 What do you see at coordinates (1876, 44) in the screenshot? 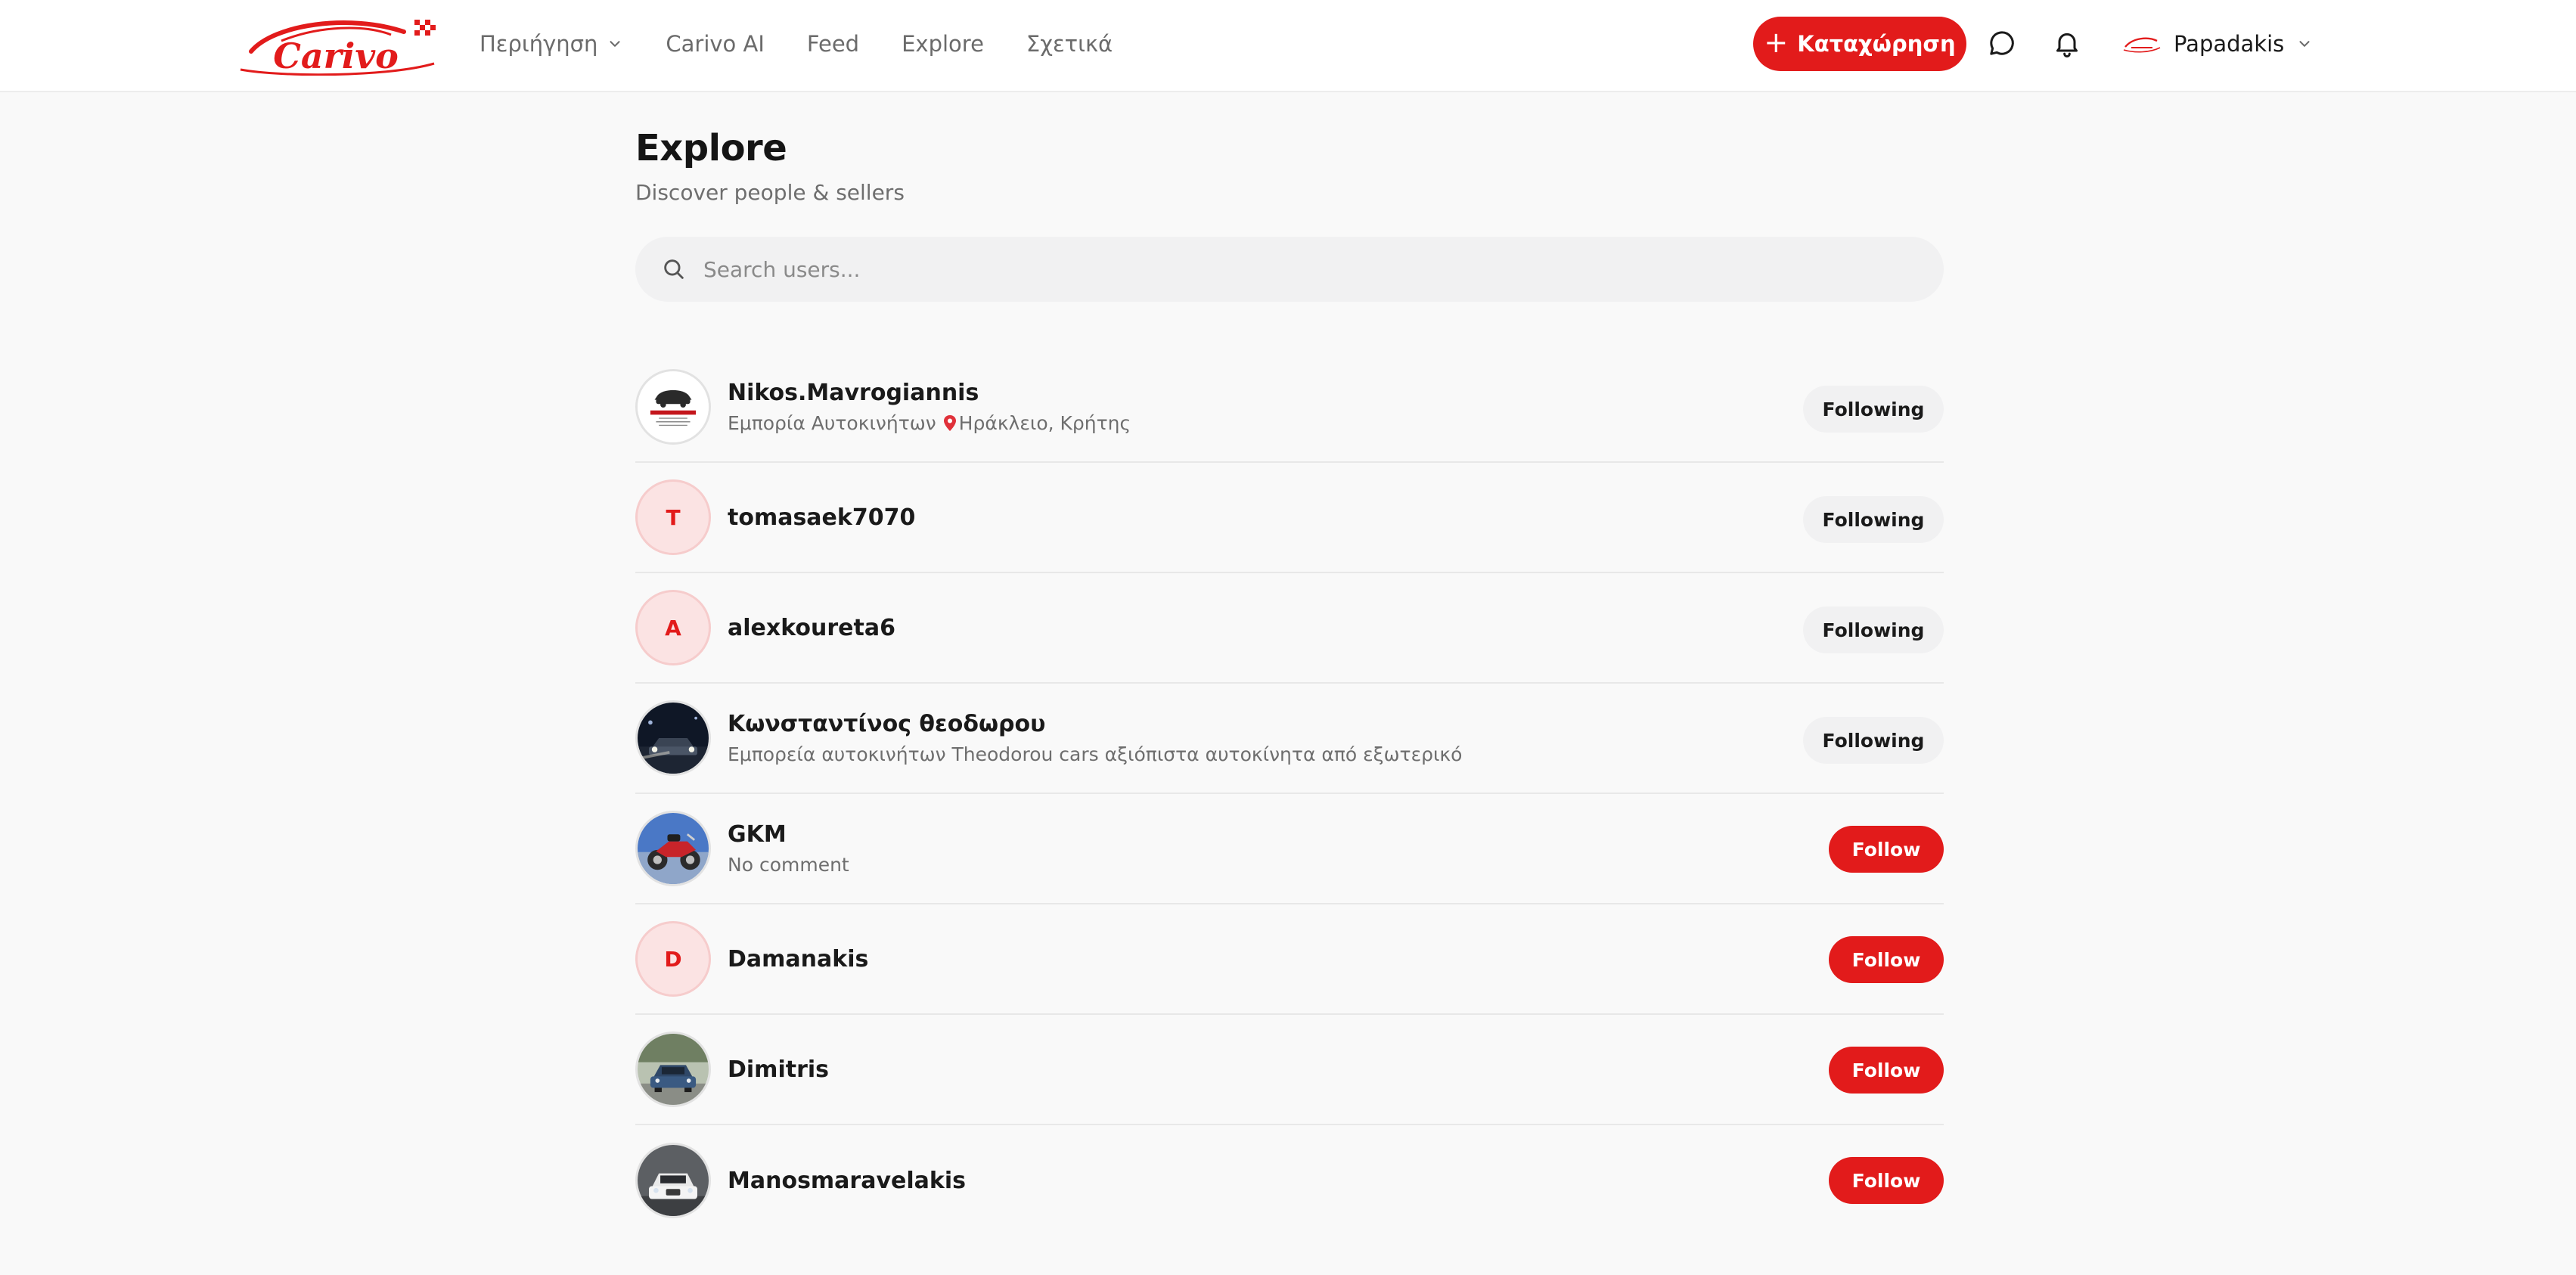
I see `create-listing-label: Καταχώρηση` at bounding box center [1876, 44].